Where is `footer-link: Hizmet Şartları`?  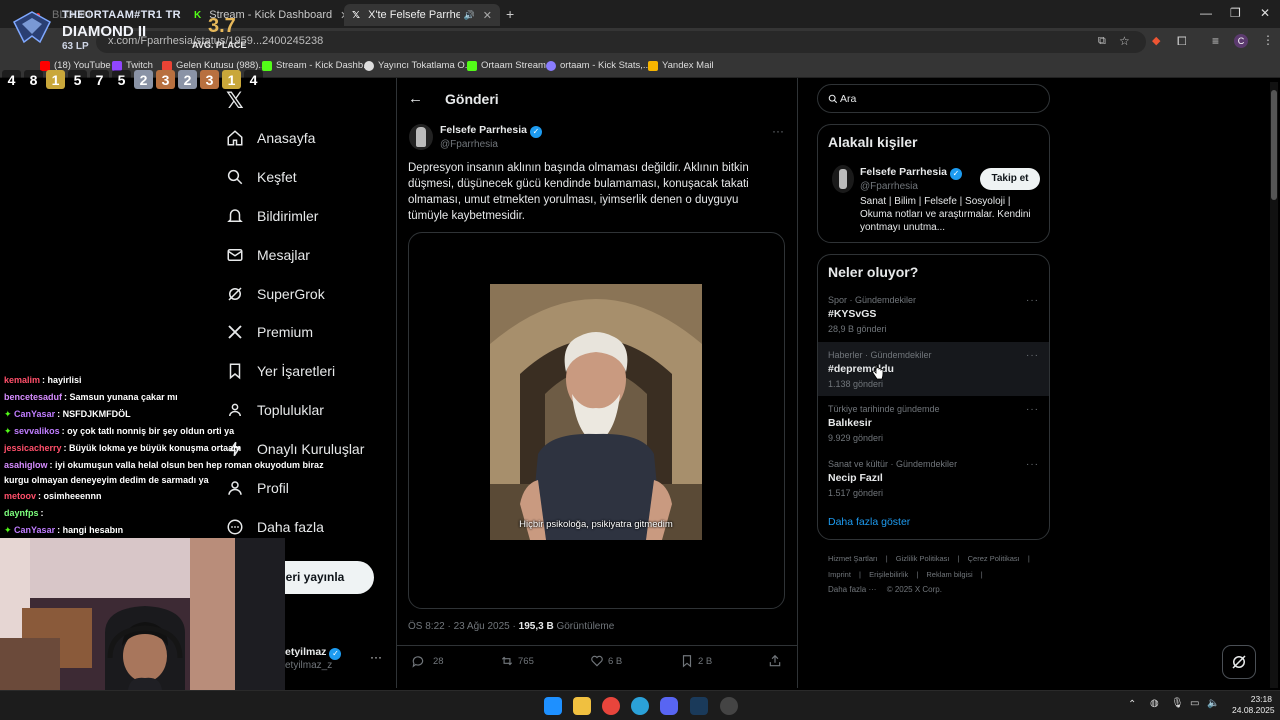 footer-link: Hizmet Şartları is located at coordinates (853, 558).